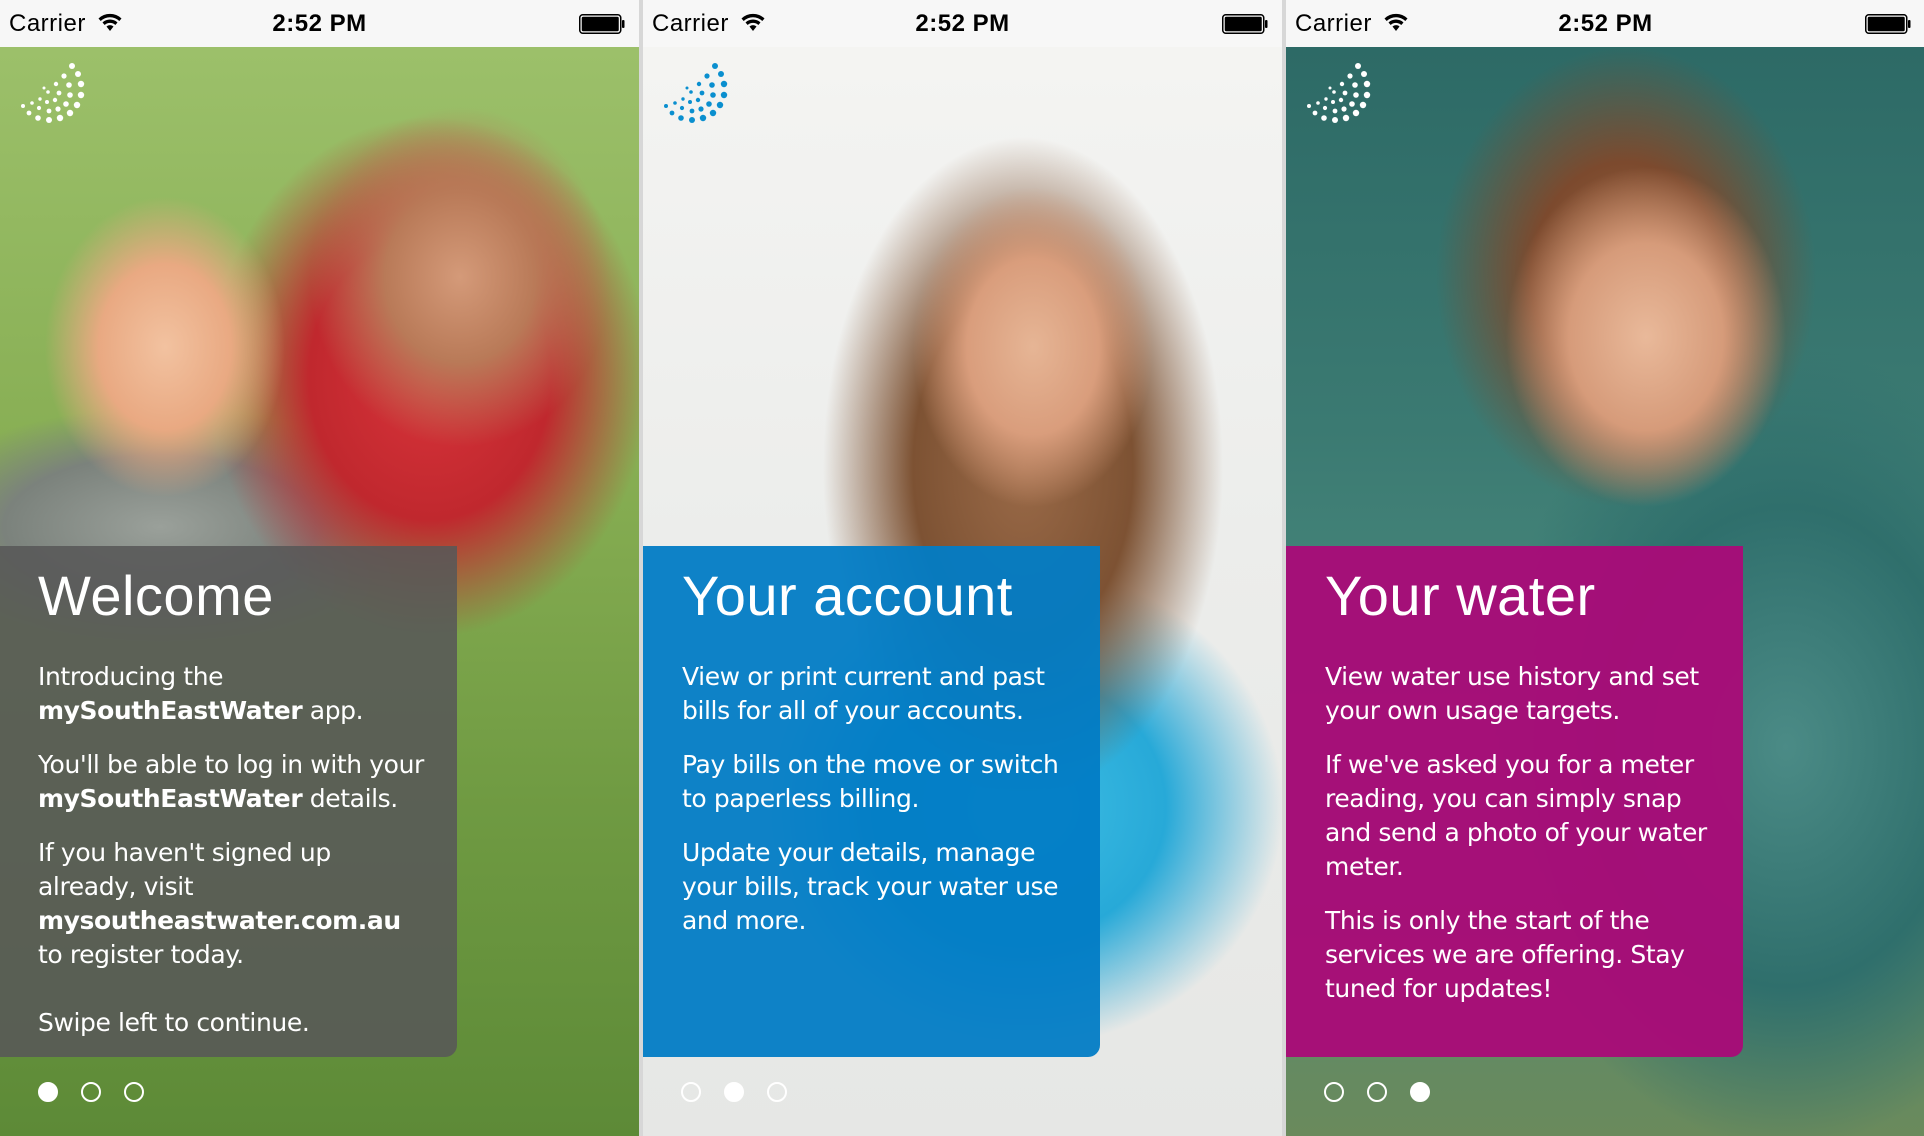 Image resolution: width=1924 pixels, height=1136 pixels. What do you see at coordinates (48, 1092) in the screenshot?
I see `page-dot-1-active` at bounding box center [48, 1092].